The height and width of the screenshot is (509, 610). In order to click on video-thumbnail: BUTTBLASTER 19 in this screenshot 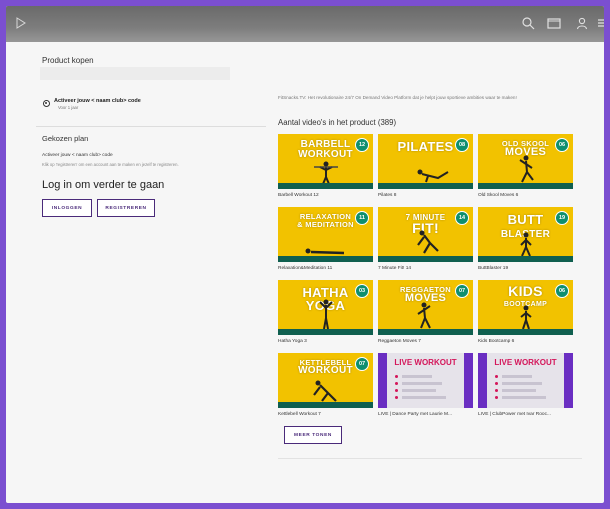, I will do `click(525, 234)`.